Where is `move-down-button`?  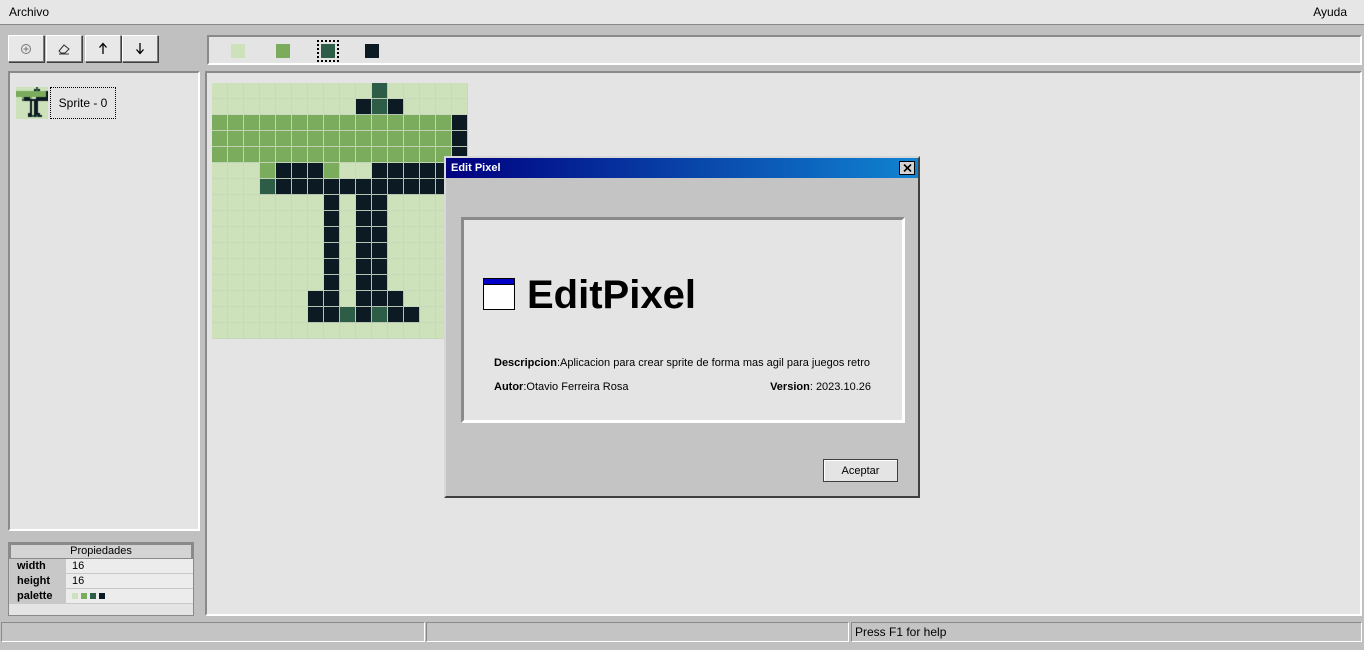 move-down-button is located at coordinates (140, 48).